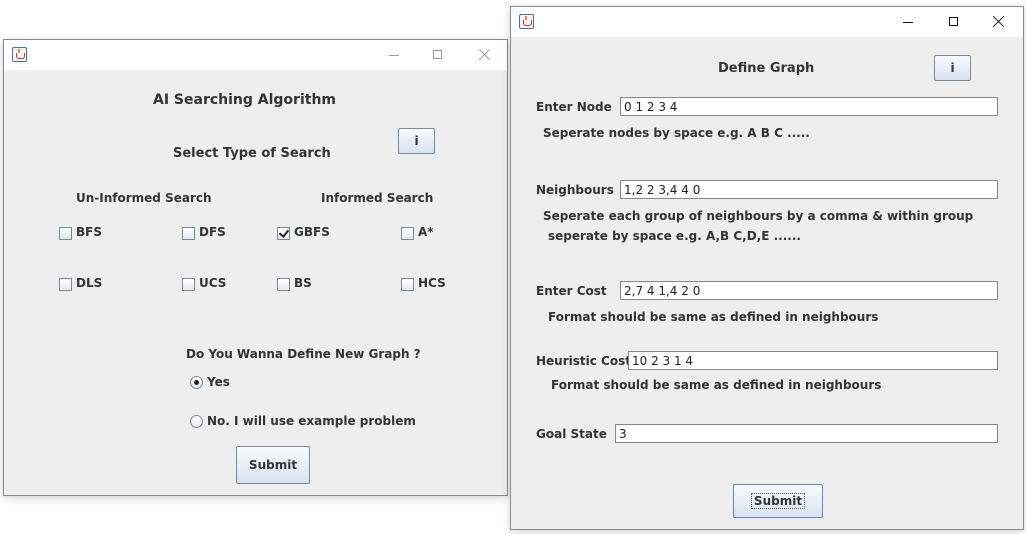 The image size is (1026, 534). What do you see at coordinates (571, 434) in the screenshot?
I see `goal-label: Goal State` at bounding box center [571, 434].